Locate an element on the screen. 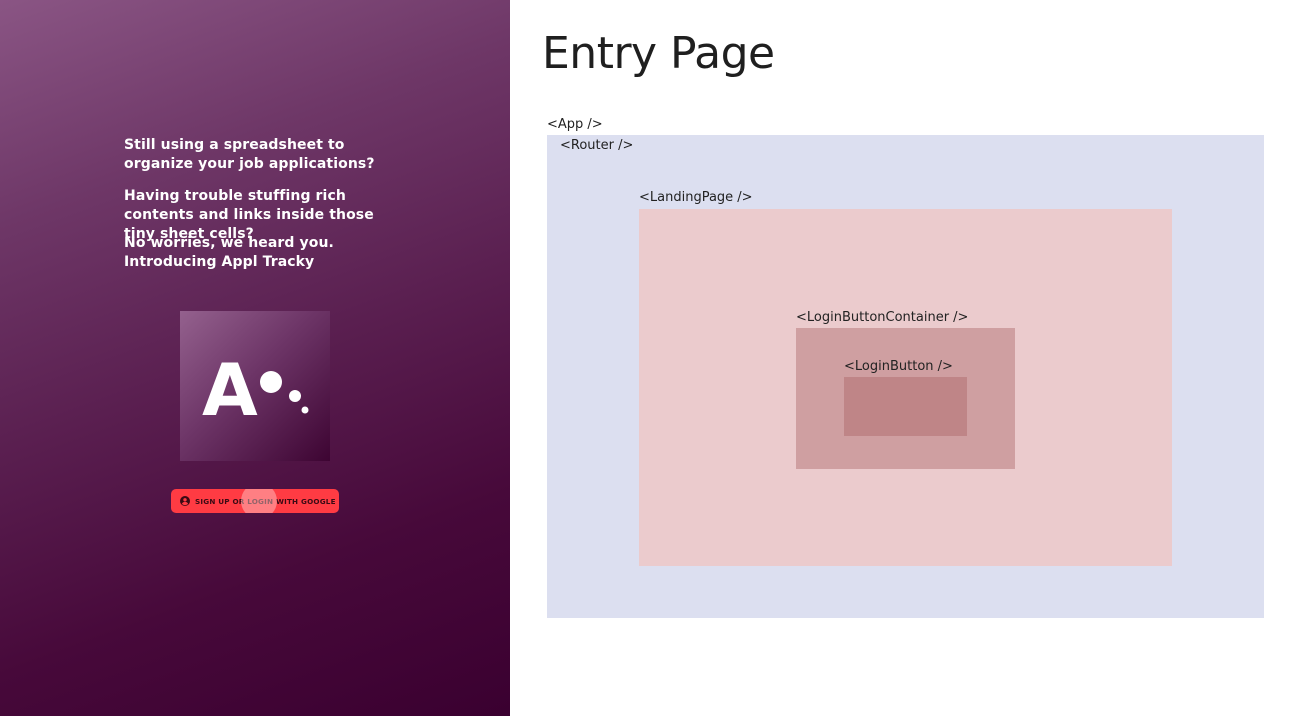  logo-dot-large is located at coordinates (271, 382).